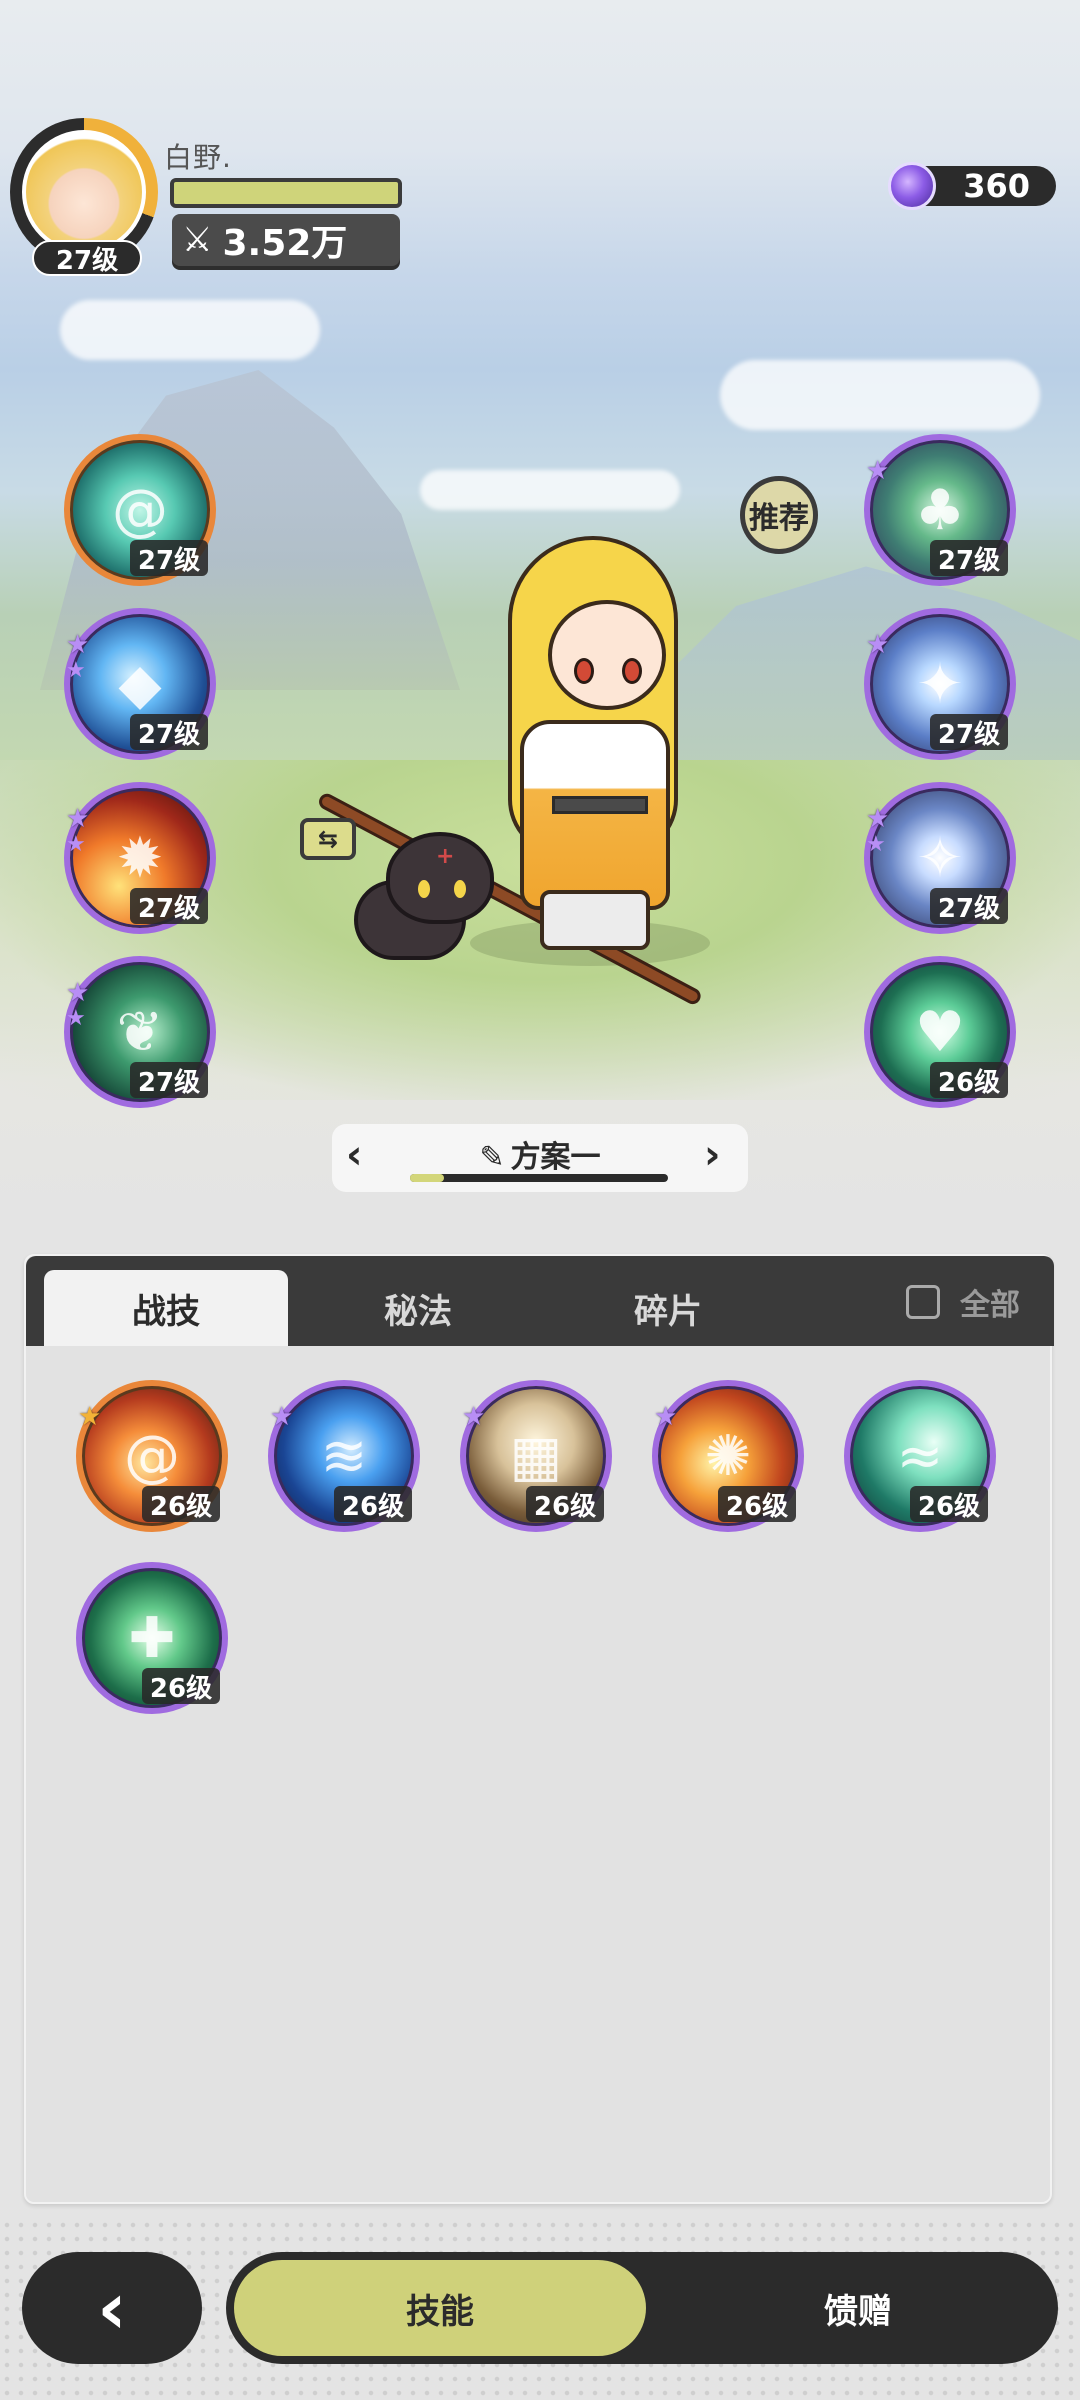 Image resolution: width=1080 pixels, height=2400 pixels. Describe the element at coordinates (990, 1305) in the screenshot. I see `show-all-label: 全部` at that location.